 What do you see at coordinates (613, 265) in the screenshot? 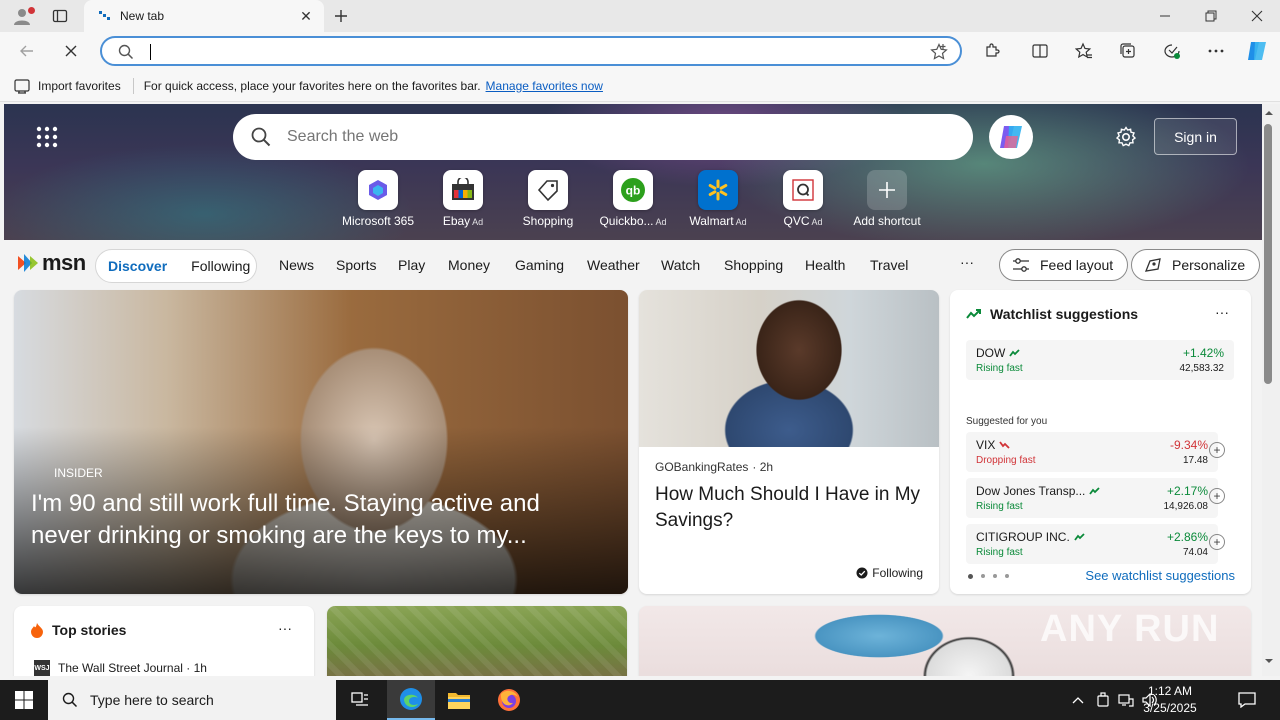
I see `nav-weather: Weather` at bounding box center [613, 265].